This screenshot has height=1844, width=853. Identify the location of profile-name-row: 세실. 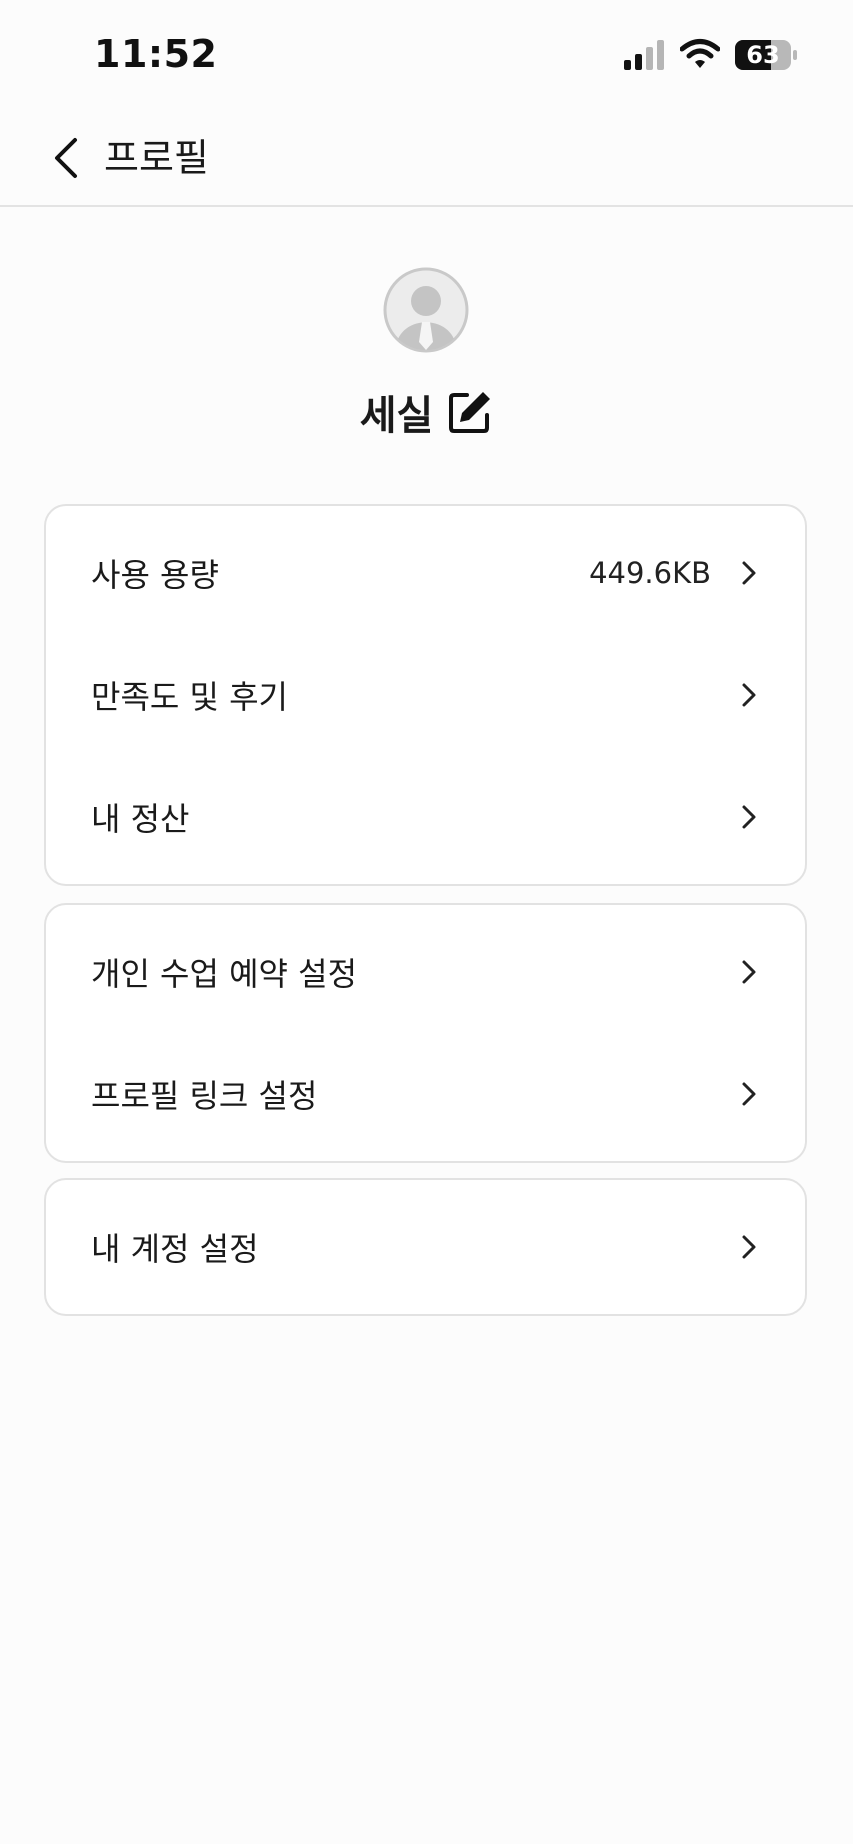
(426, 412).